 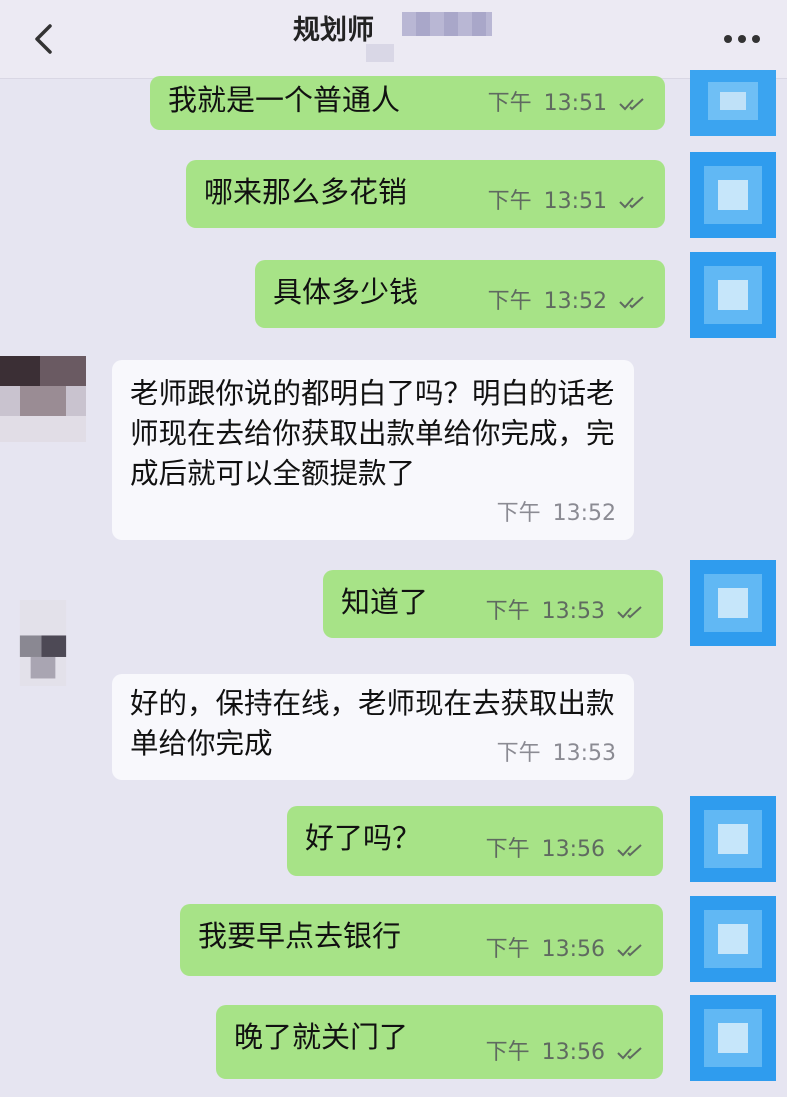 I want to click on message-text: 晚了就关门了, so click(x=321, y=1037).